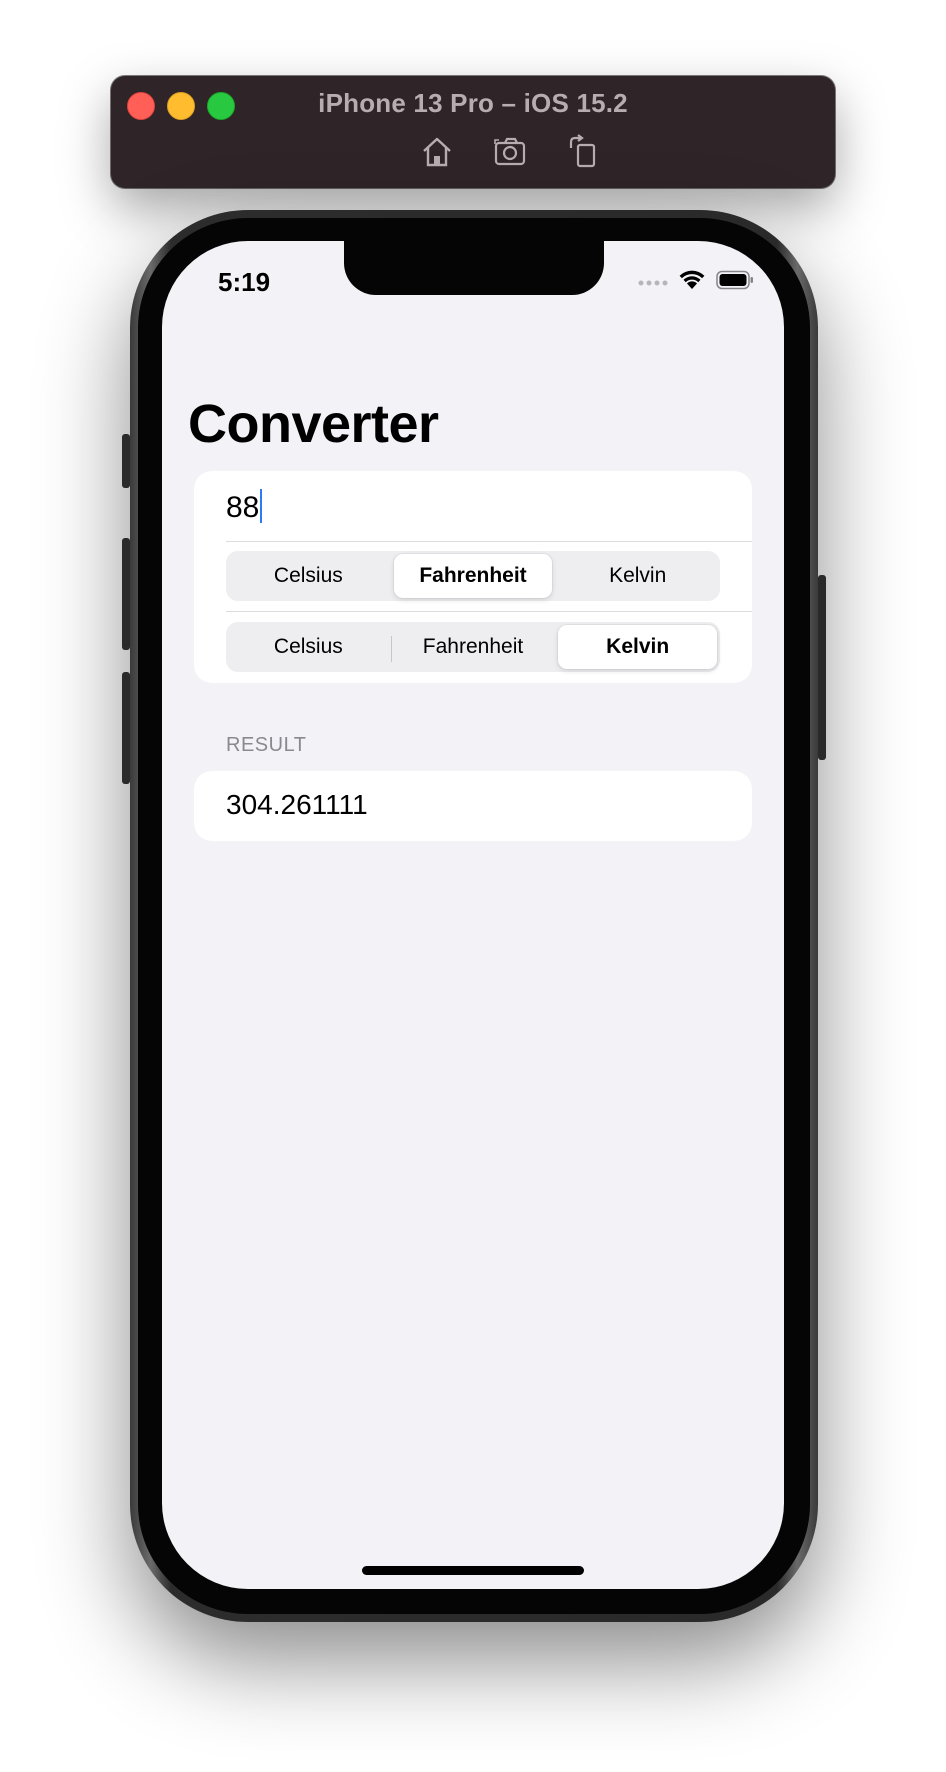 This screenshot has width=946, height=1772. Describe the element at coordinates (126, 594) in the screenshot. I see `volume-up-button` at that location.